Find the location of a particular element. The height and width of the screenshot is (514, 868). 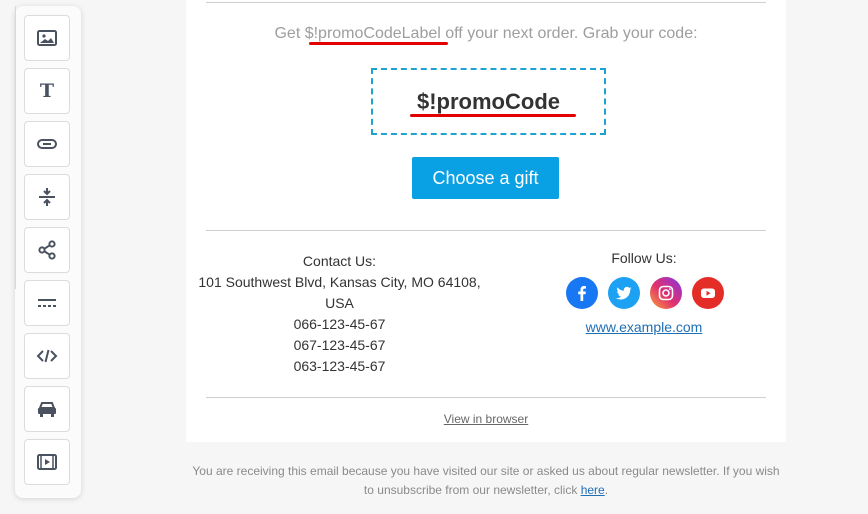

html-block-button is located at coordinates (47, 356).